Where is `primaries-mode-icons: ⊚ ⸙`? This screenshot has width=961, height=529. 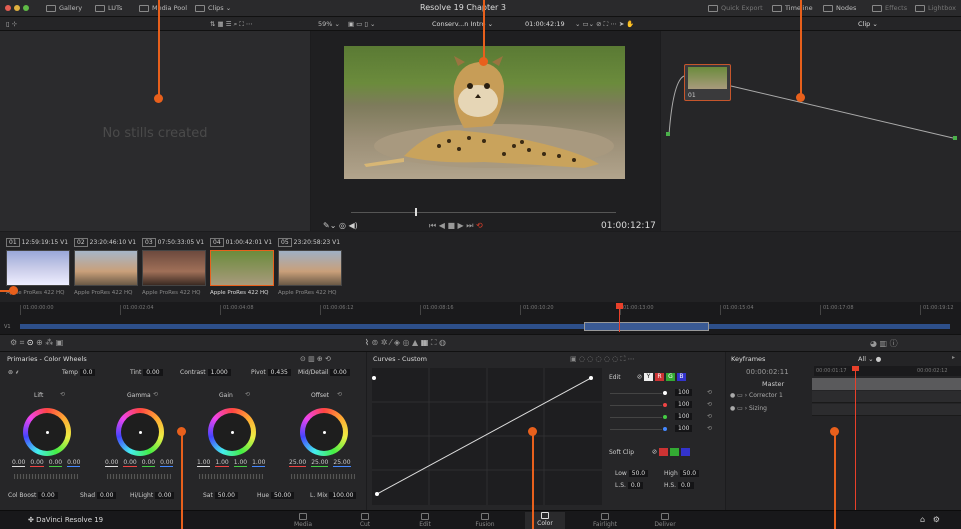
primaries-mode-icons: ⊚ ⸙ is located at coordinates (13, 372).